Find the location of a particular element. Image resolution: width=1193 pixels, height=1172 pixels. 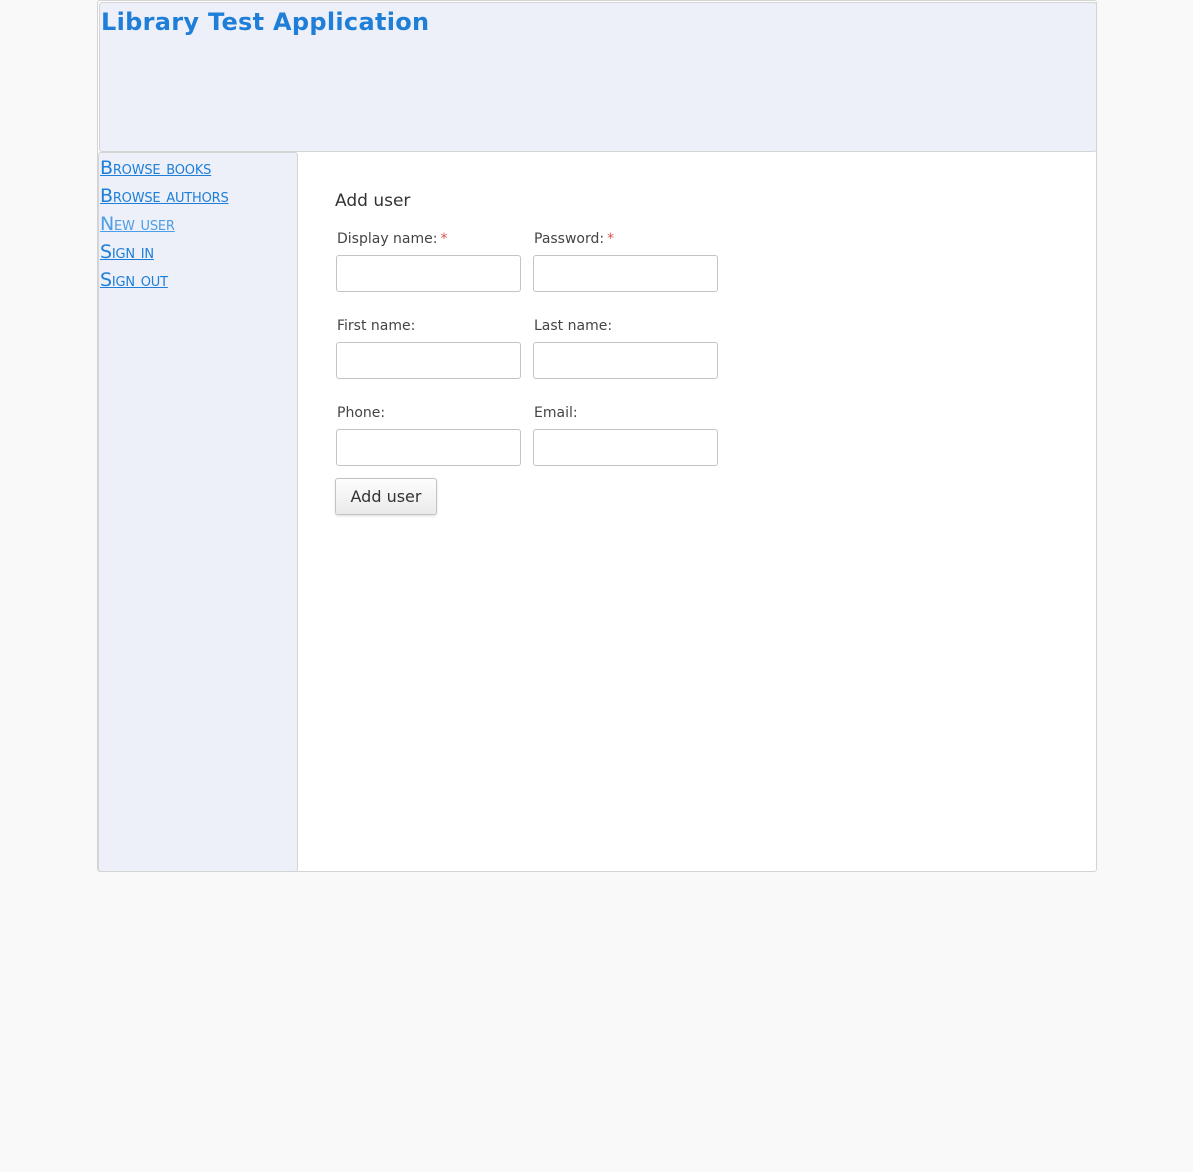

sidebar-item-browse-books: Browse books is located at coordinates (164, 168).